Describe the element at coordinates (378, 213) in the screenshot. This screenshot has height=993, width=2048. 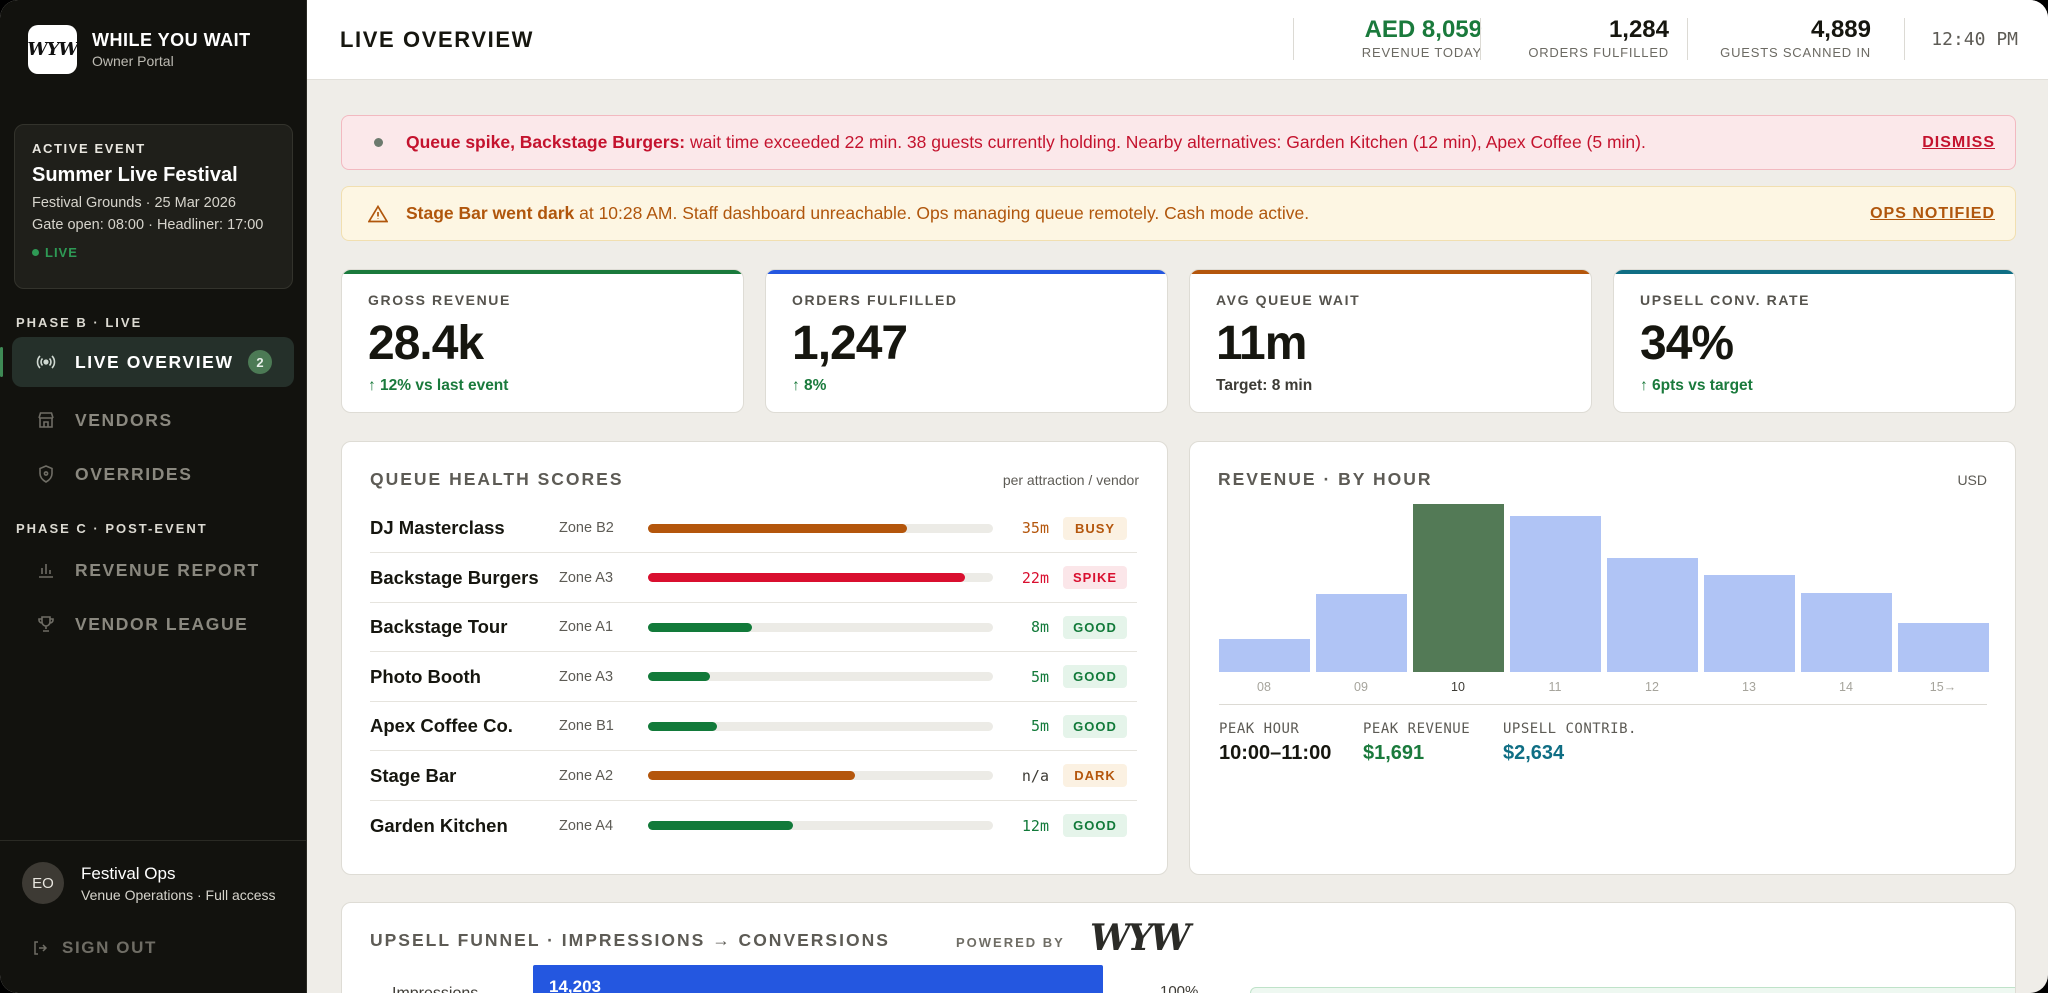
I see `warning-icon` at that location.